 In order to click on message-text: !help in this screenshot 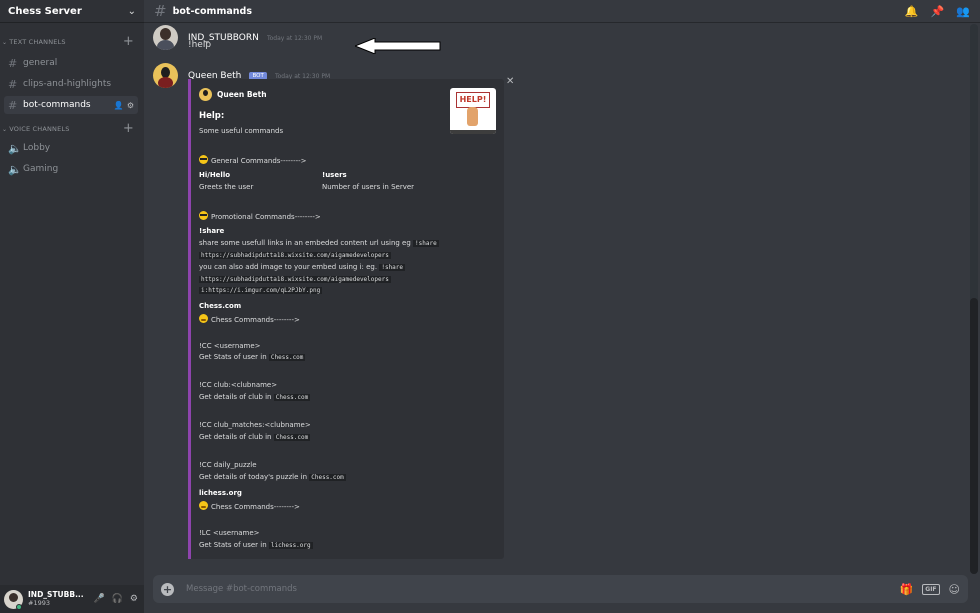, I will do `click(200, 45)`.